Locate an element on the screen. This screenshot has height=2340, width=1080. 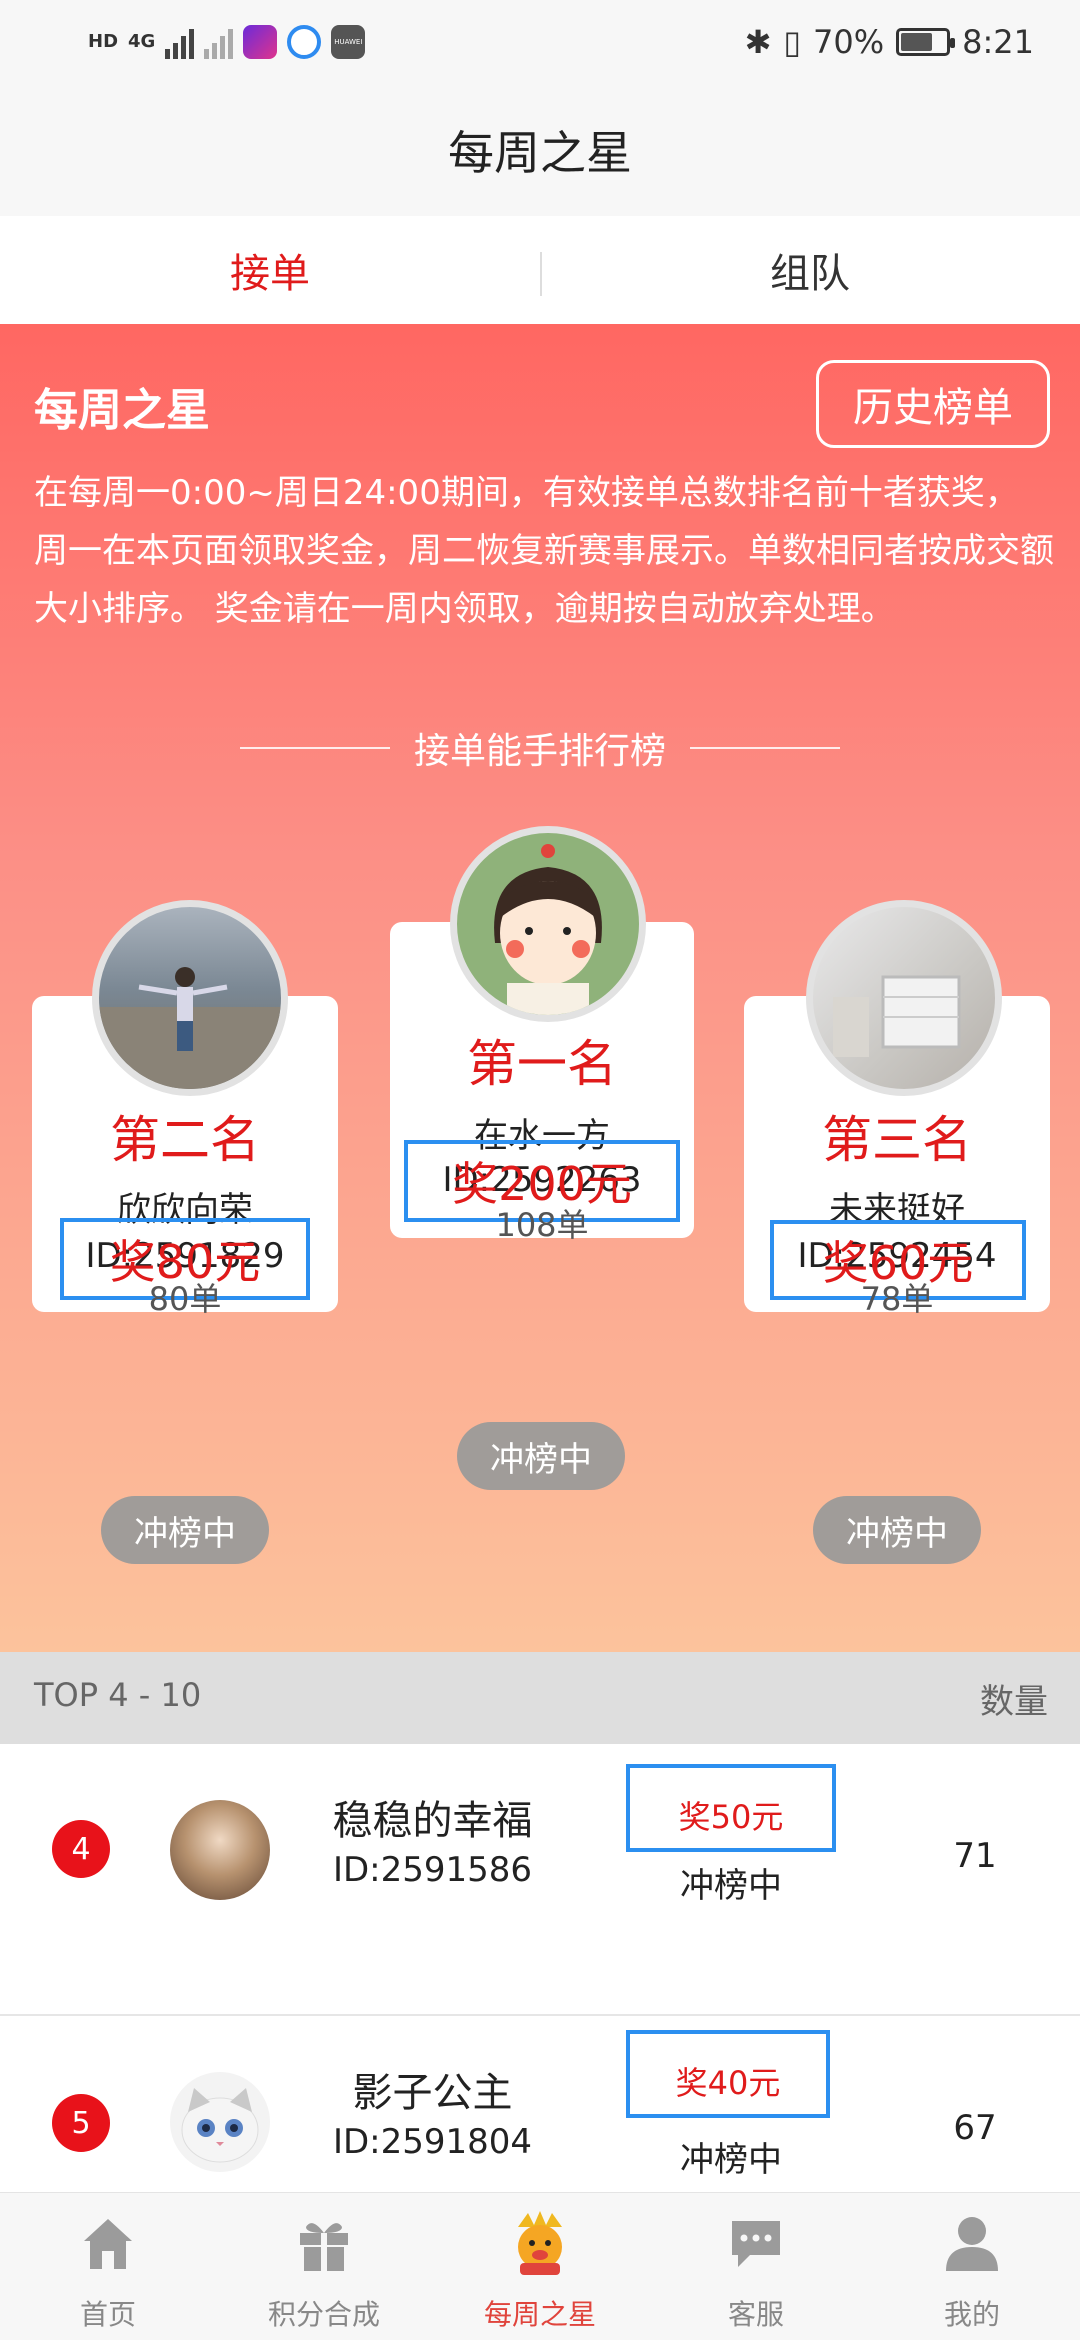
video-app-icon is located at coordinates (260, 42).